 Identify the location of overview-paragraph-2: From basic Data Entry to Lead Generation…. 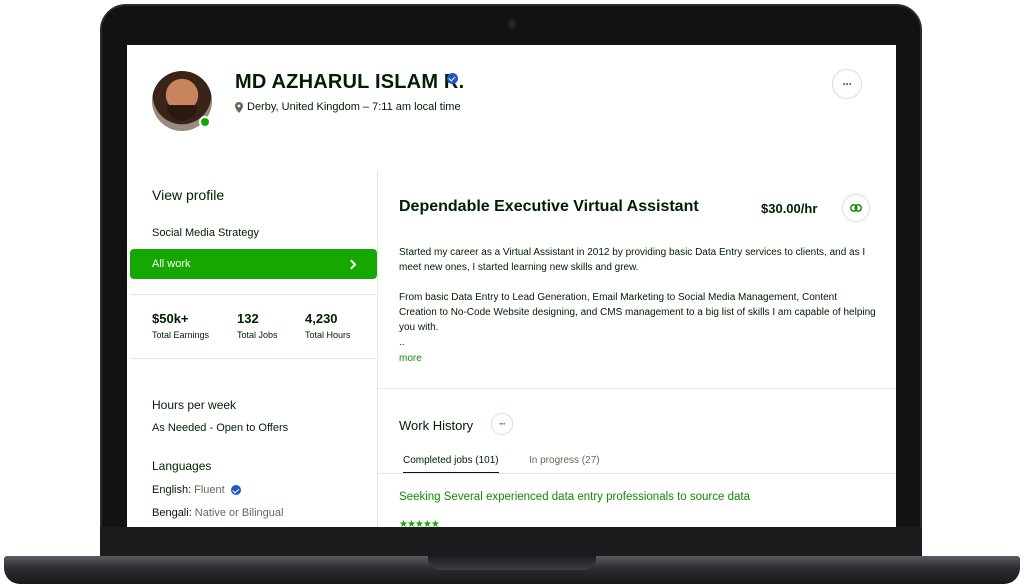
(637, 312).